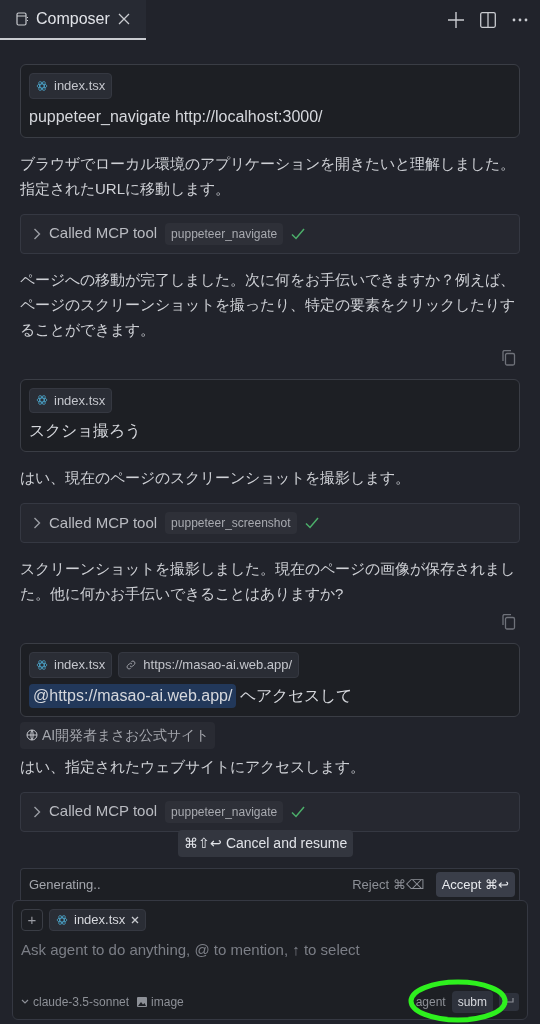  I want to click on accept-button: Accept ⌘↩, so click(475, 884).